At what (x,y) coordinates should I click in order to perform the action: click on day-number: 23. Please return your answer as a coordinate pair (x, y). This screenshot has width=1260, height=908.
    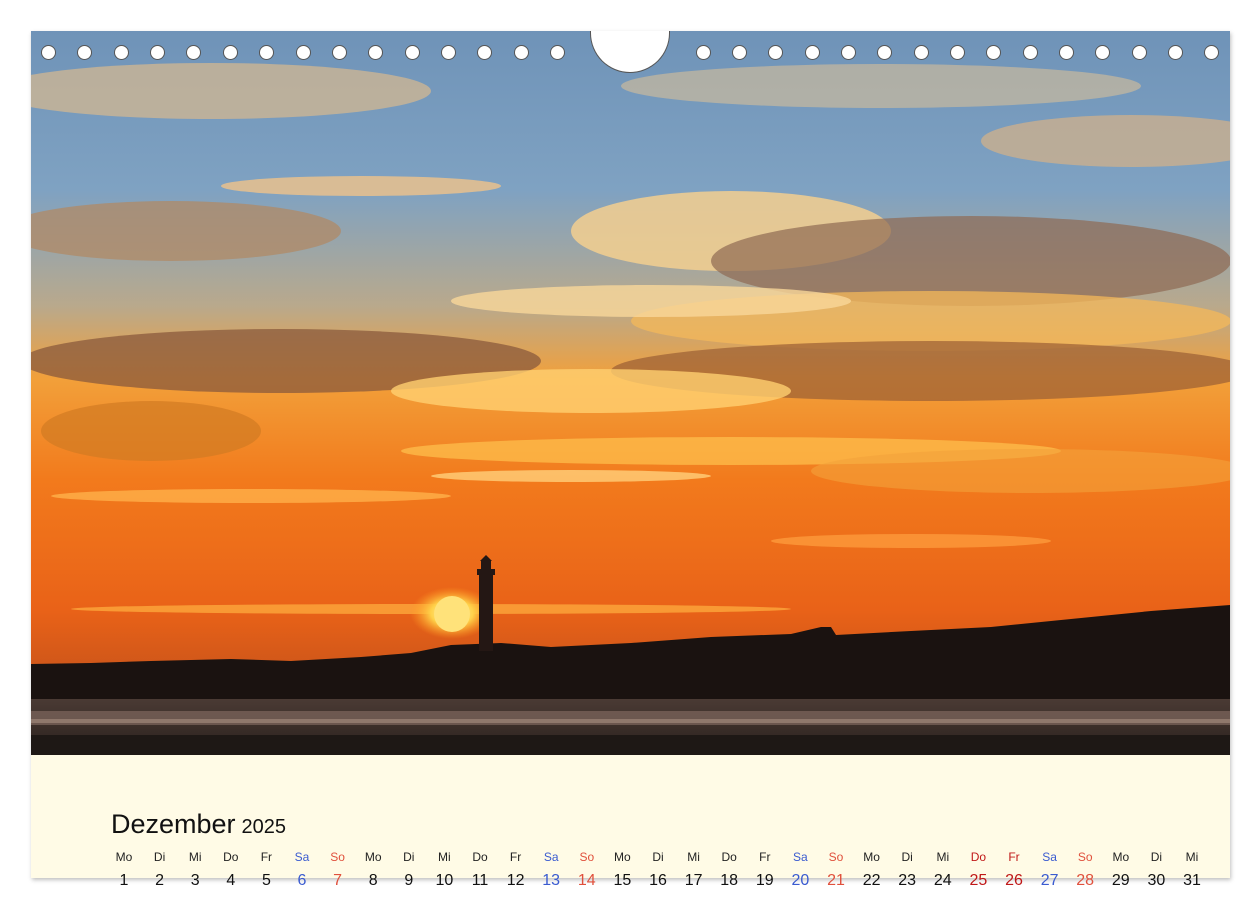
    Looking at the image, I should click on (907, 880).